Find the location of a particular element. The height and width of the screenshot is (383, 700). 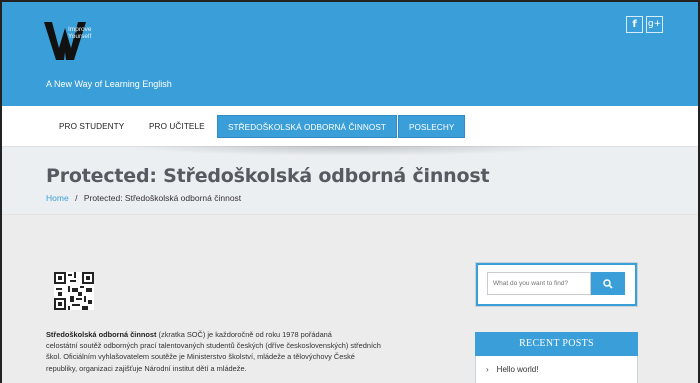

nav-item-poslechy: POSLECHY is located at coordinates (432, 126).